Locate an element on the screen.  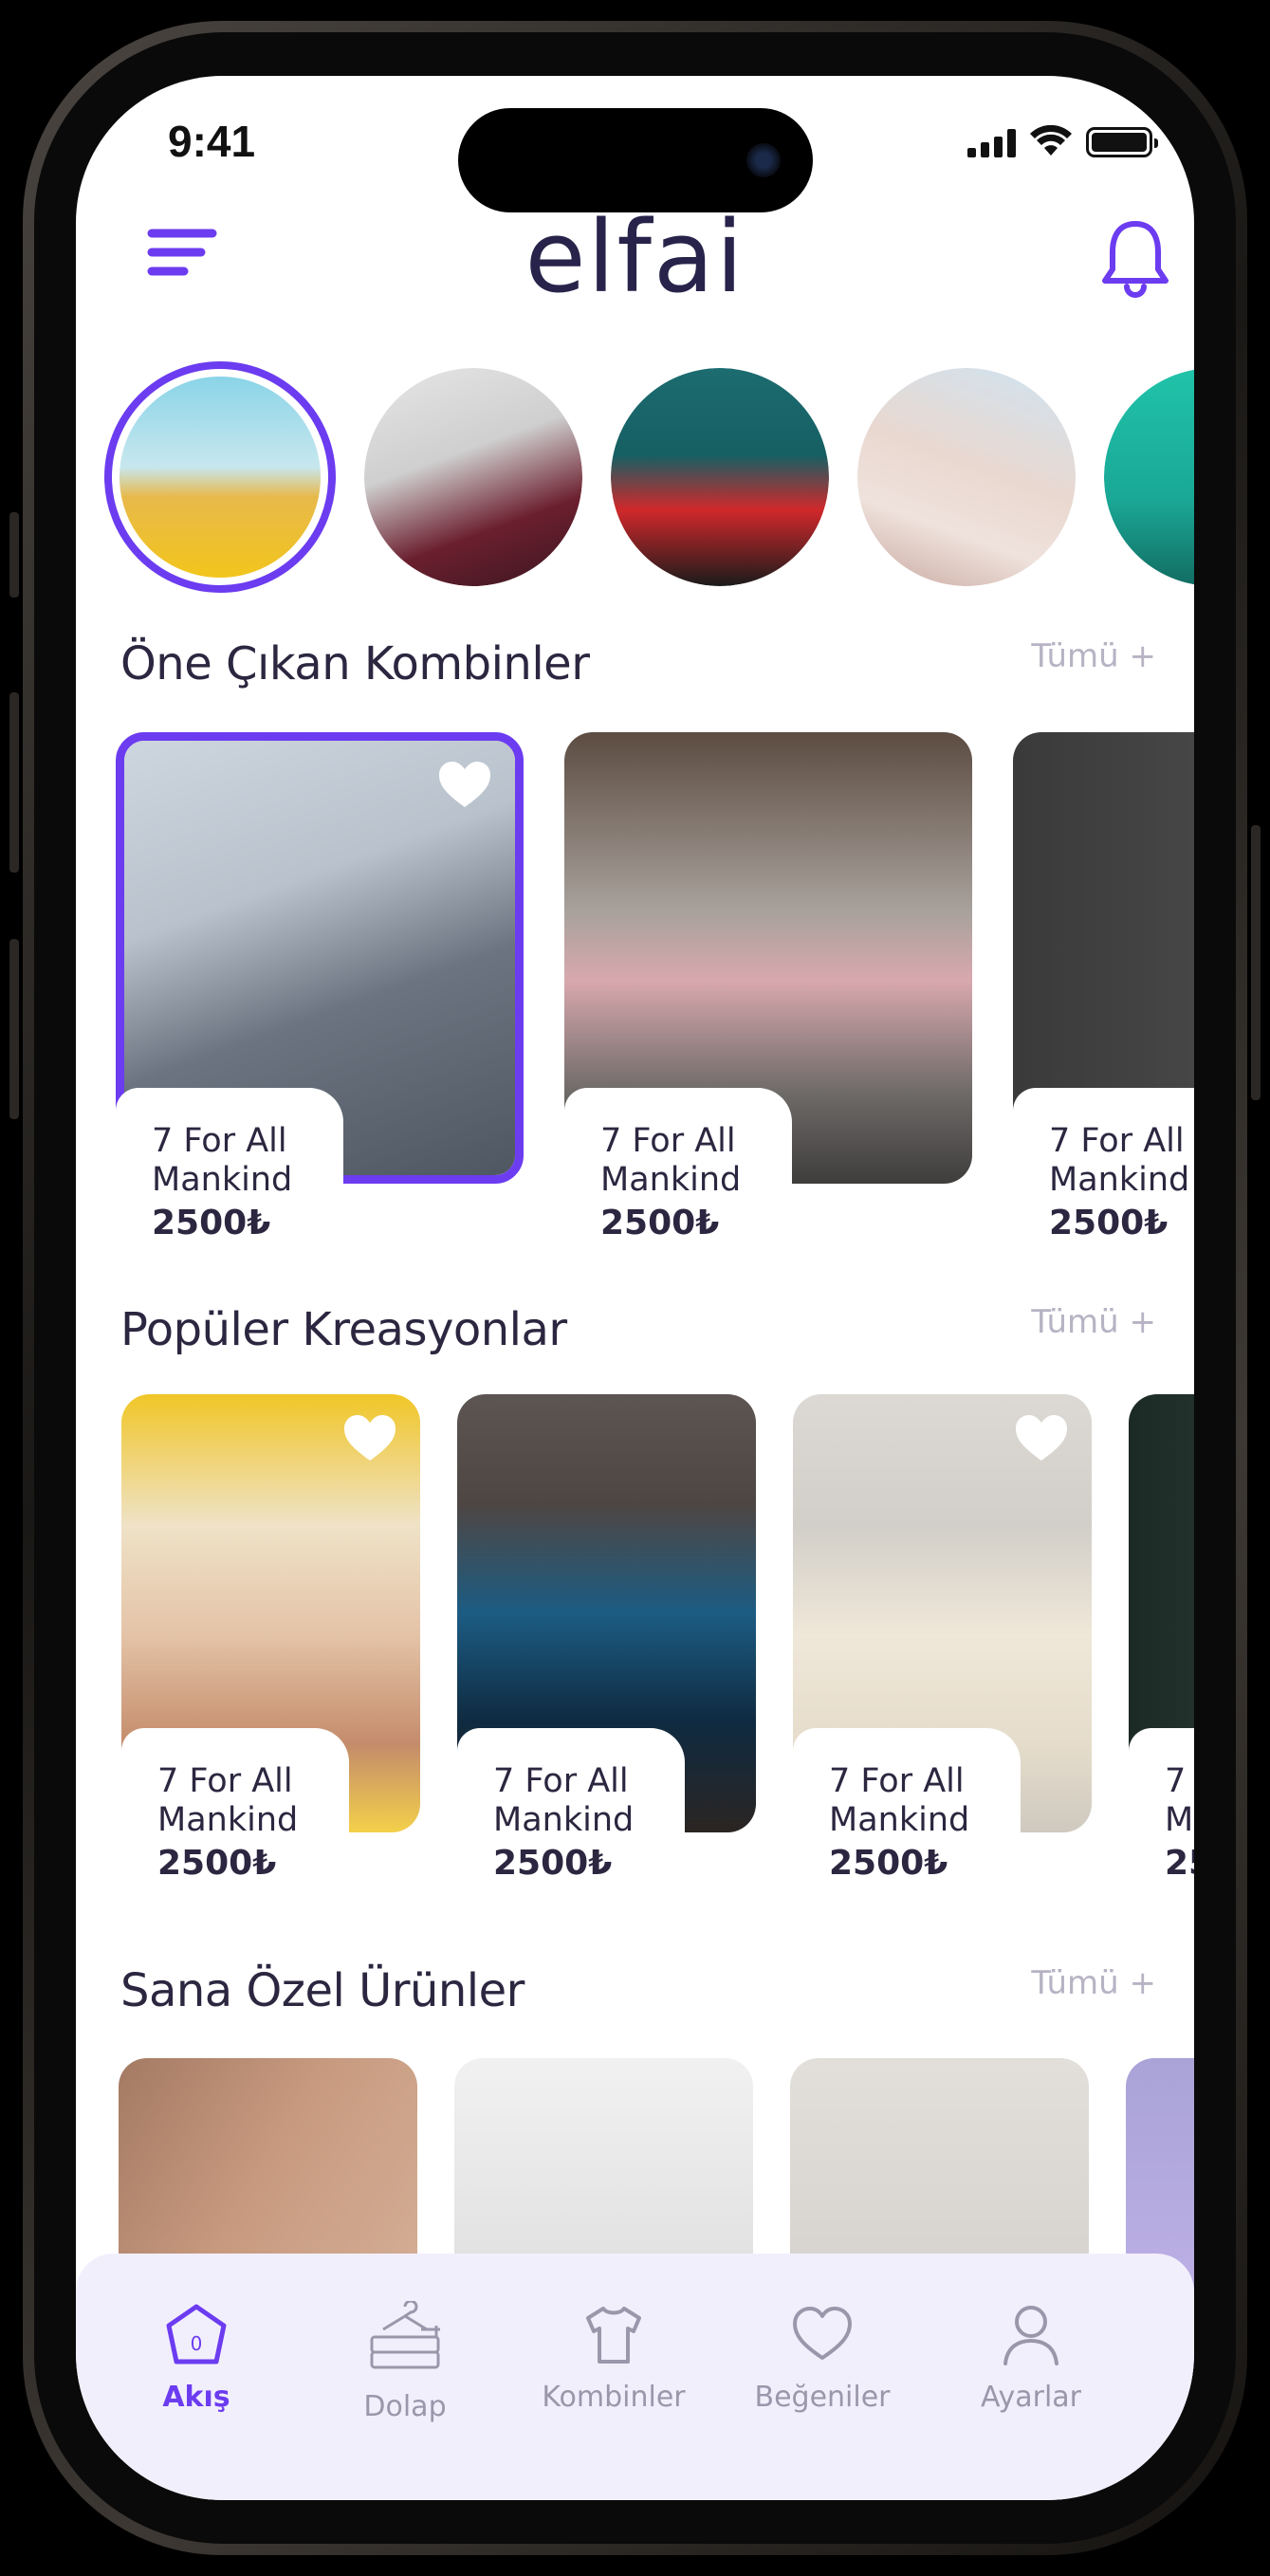
dynamic-island is located at coordinates (635, 160).